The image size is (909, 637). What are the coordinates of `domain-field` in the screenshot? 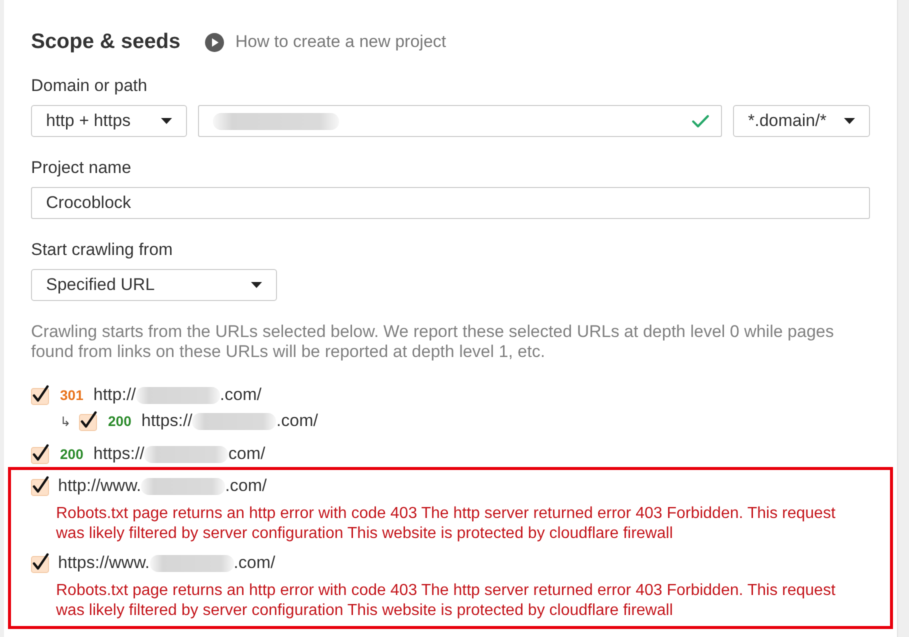 It's located at (460, 121).